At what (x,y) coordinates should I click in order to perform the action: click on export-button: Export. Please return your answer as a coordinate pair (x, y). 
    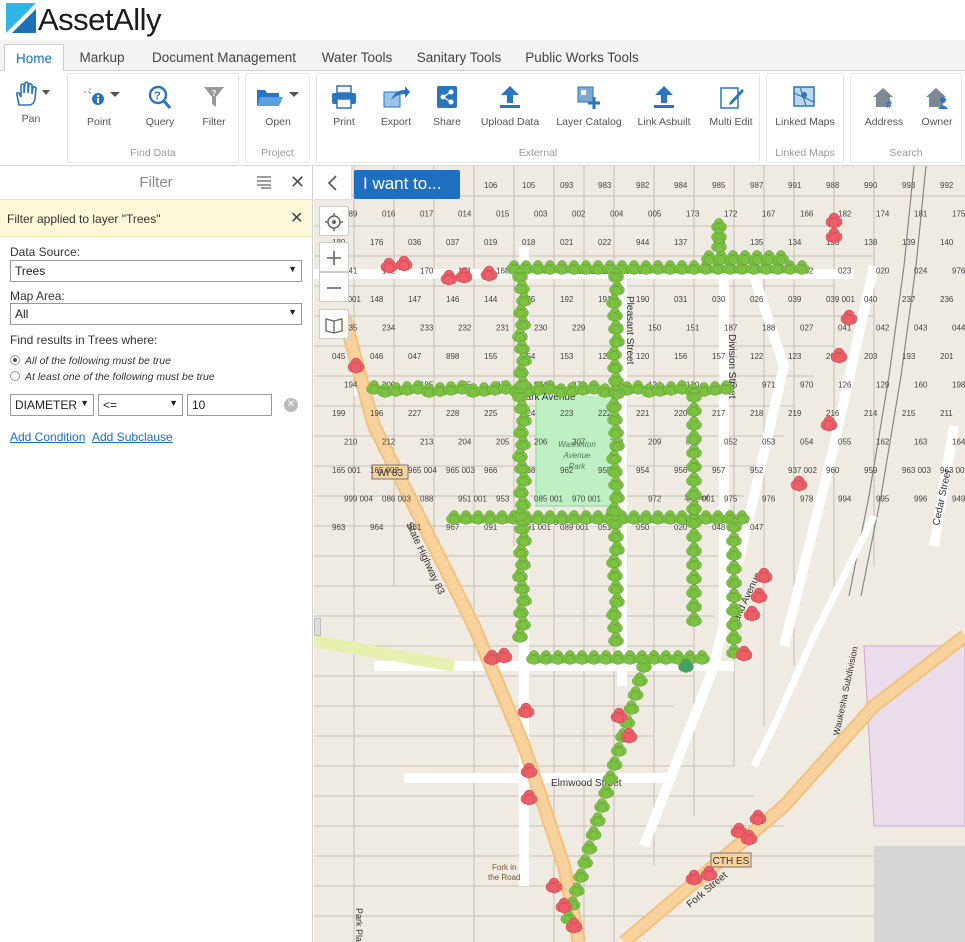
    Looking at the image, I should click on (396, 106).